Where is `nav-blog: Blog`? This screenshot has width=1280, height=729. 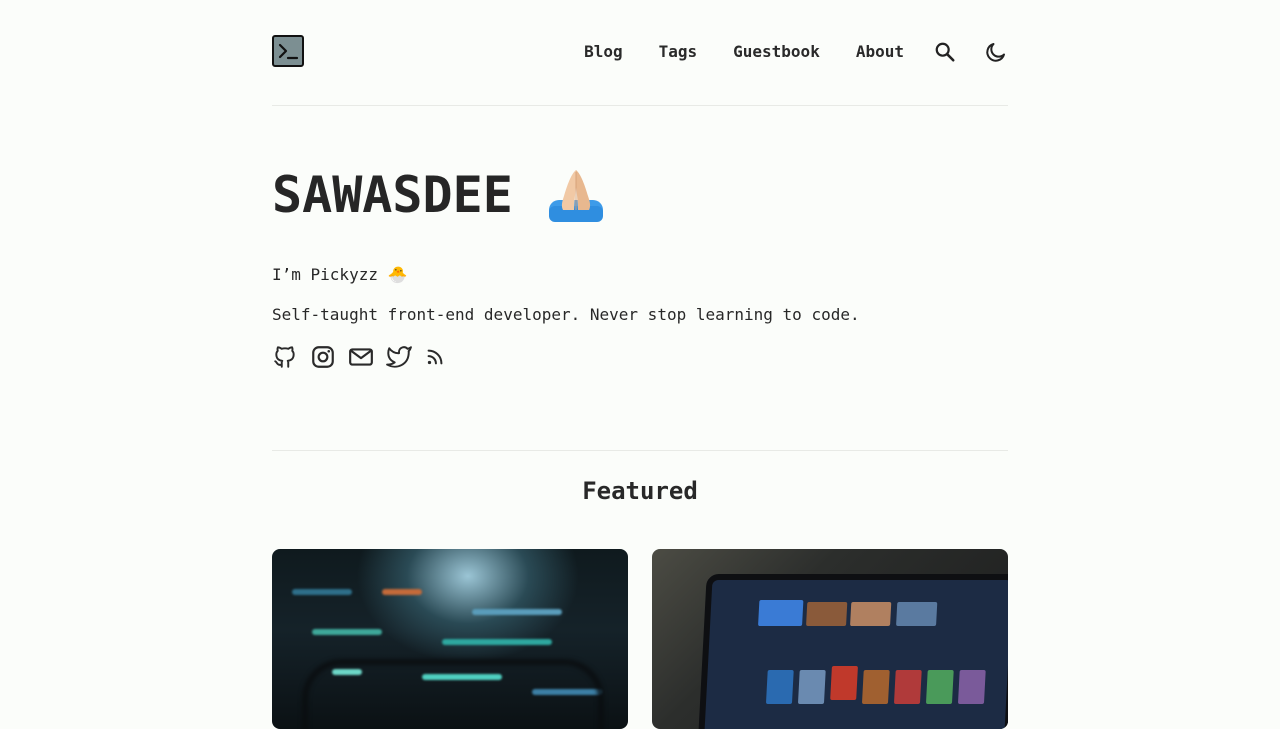 nav-blog: Blog is located at coordinates (603, 51).